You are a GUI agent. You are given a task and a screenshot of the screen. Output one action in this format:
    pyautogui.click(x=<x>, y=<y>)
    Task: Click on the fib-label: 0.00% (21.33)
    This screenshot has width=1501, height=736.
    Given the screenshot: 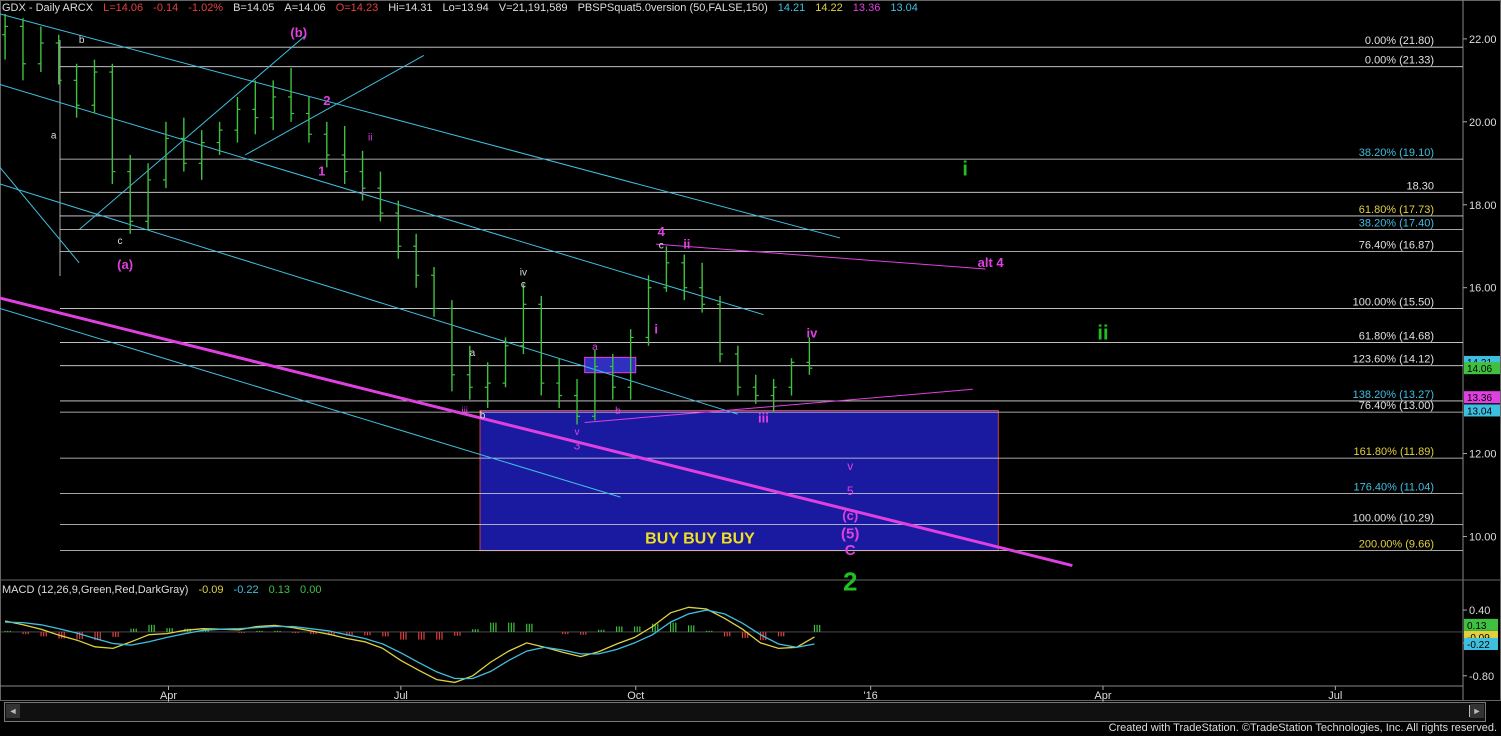 What is the action you would take?
    pyautogui.click(x=1399, y=61)
    